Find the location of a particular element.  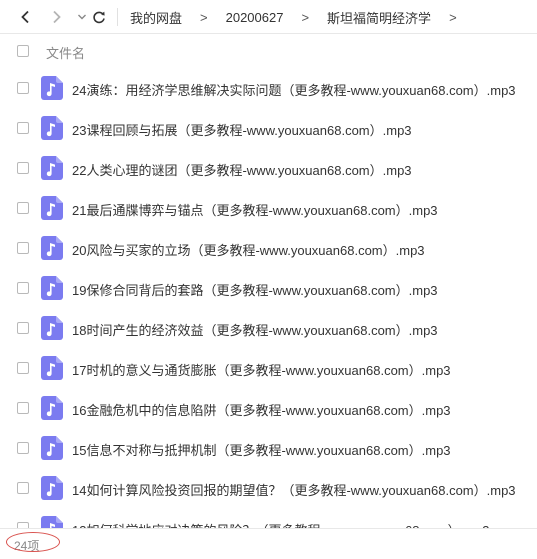

file-name: 20风险与买家的立场（更多教程-www.youxuan68.com）.mp3 is located at coordinates (248, 249).